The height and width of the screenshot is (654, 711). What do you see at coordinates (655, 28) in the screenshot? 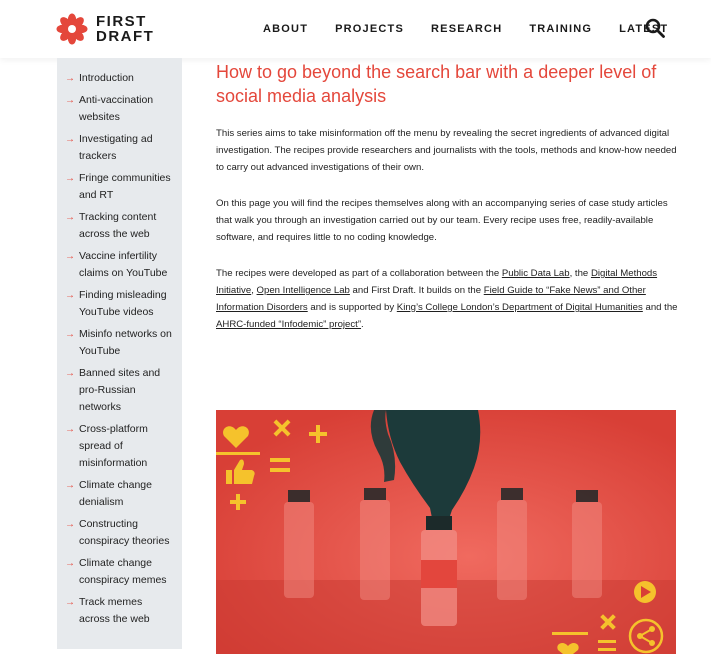
I see `search-icon` at bounding box center [655, 28].